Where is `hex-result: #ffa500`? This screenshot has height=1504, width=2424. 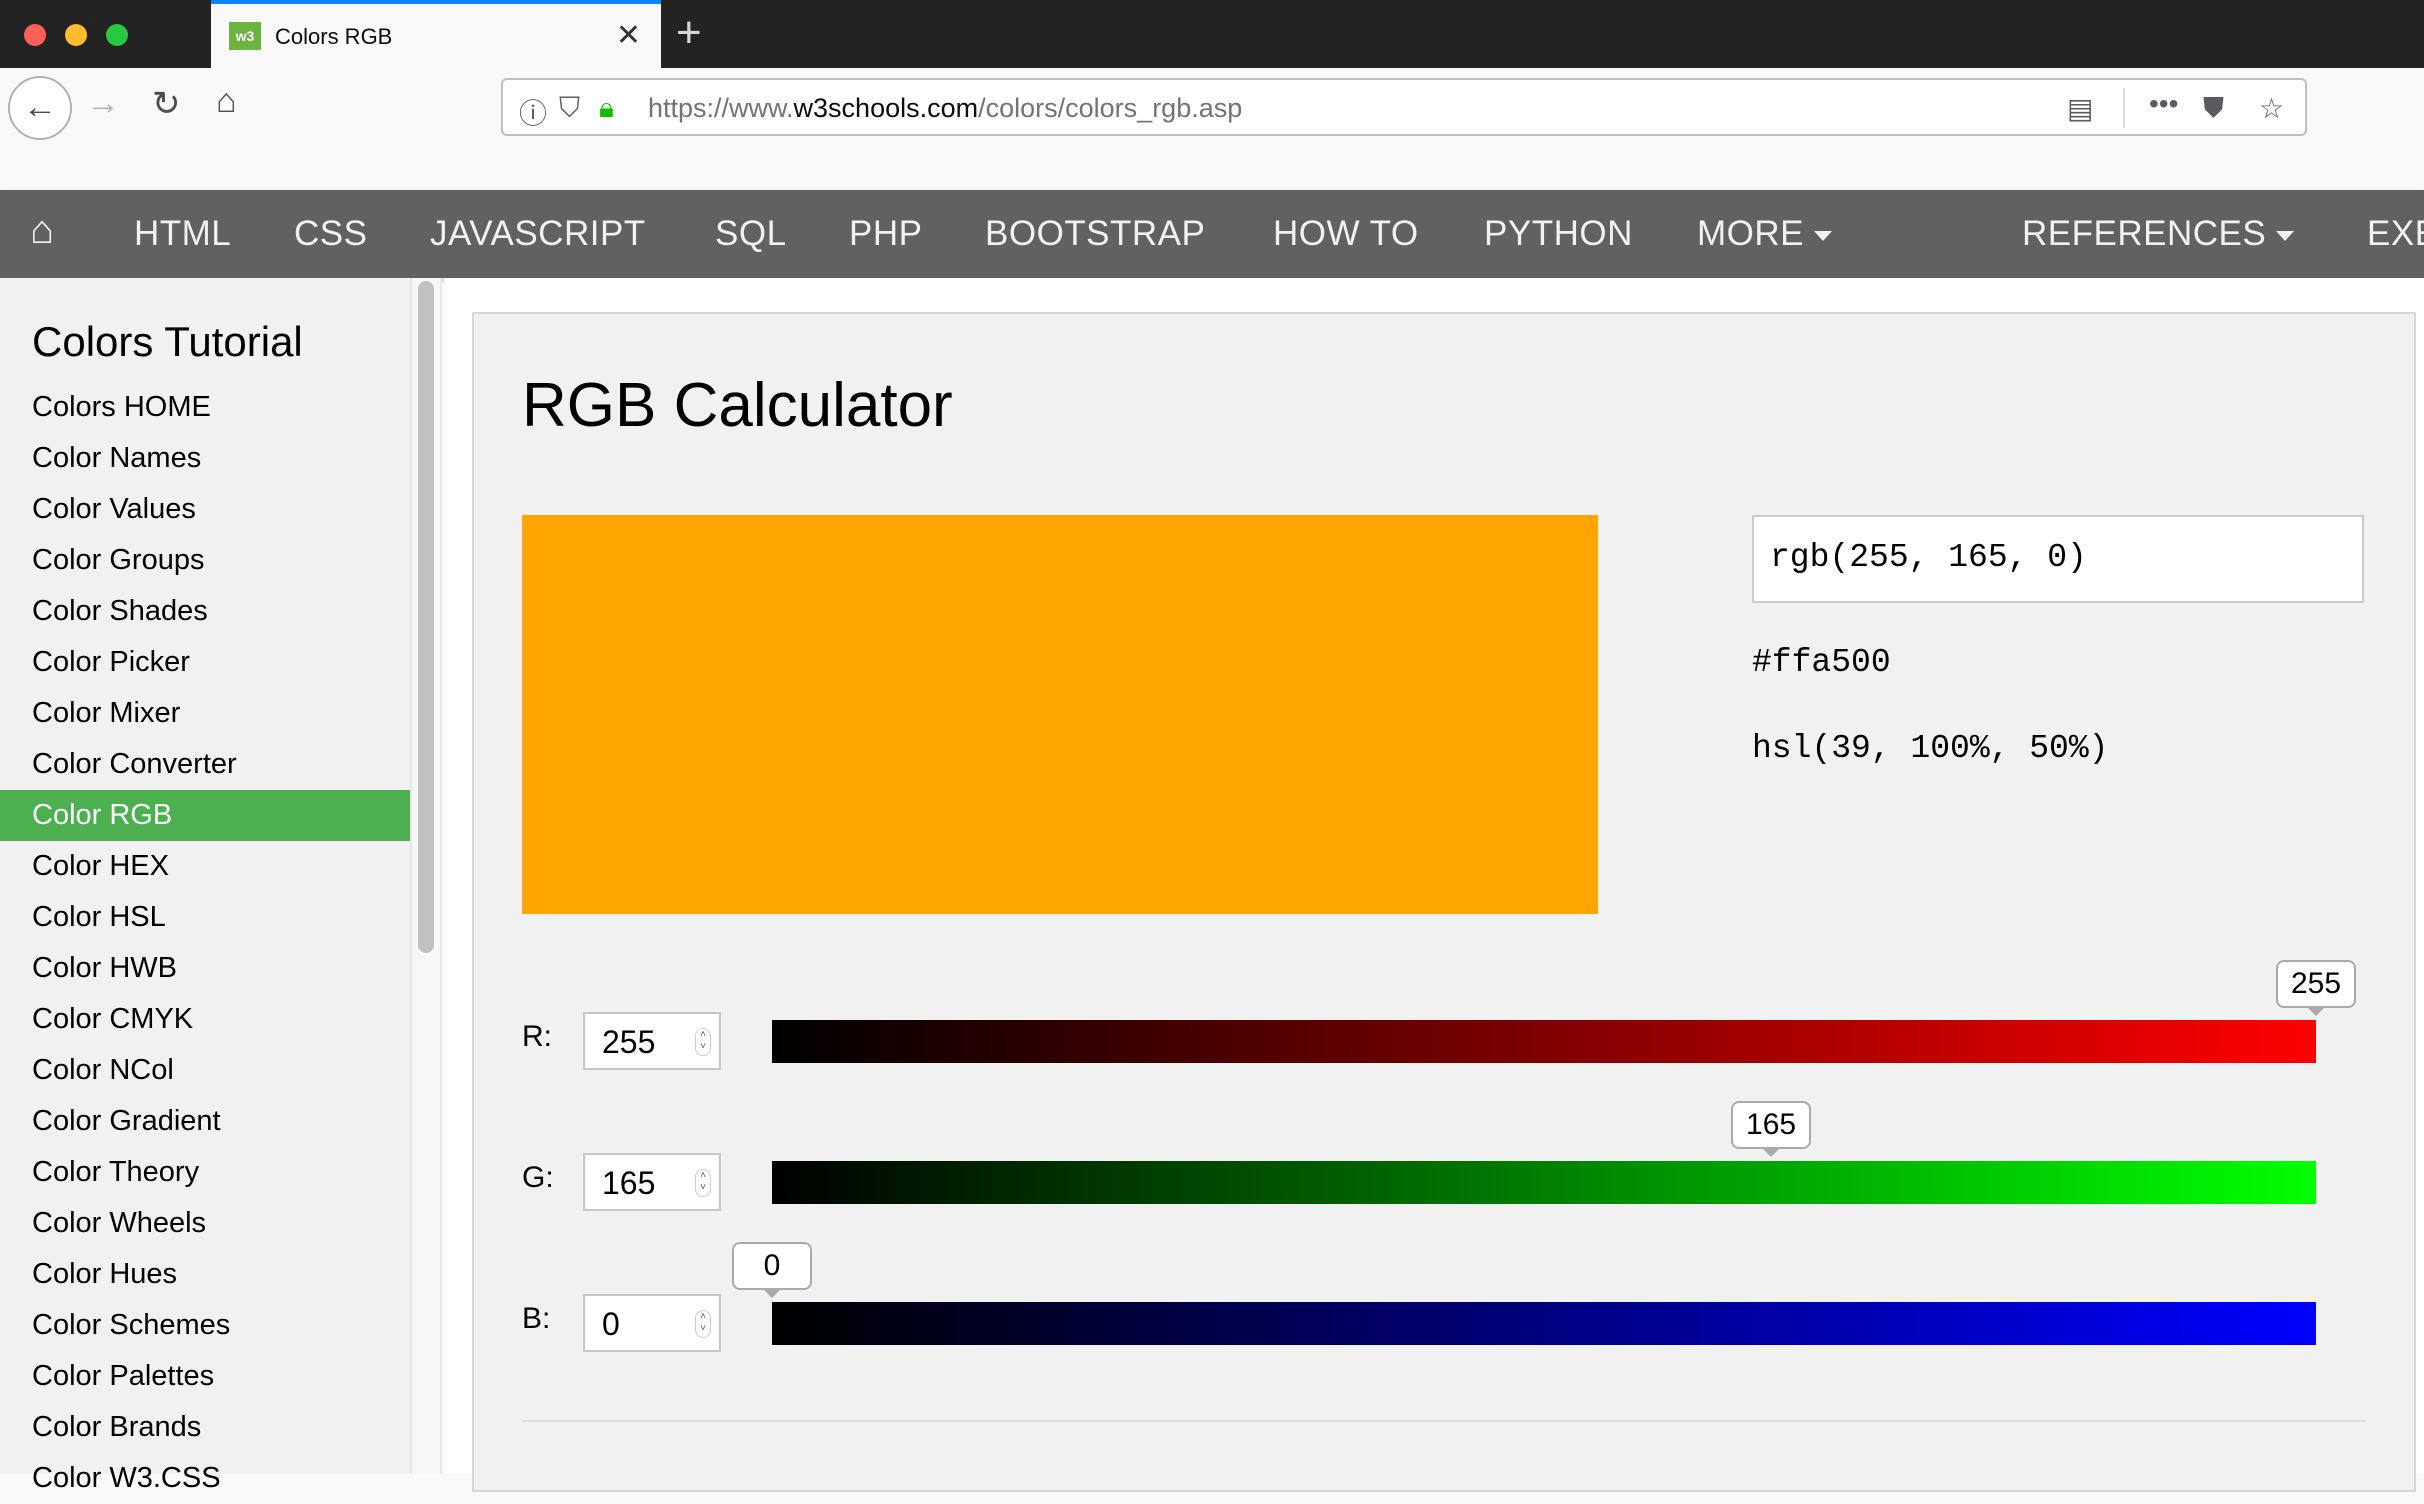
hex-result: #ffa500 is located at coordinates (1821, 662).